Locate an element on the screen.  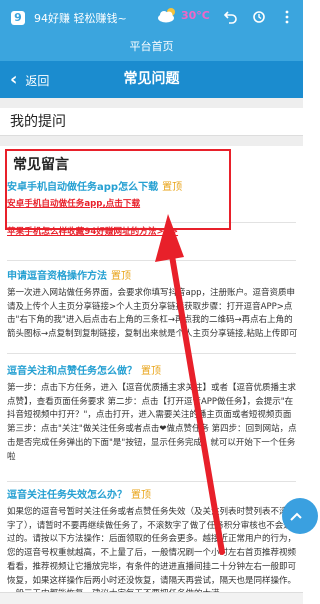
faq-question: 逗音关注和点赞任务怎么做？ 置顶 is located at coordinates (153, 372).